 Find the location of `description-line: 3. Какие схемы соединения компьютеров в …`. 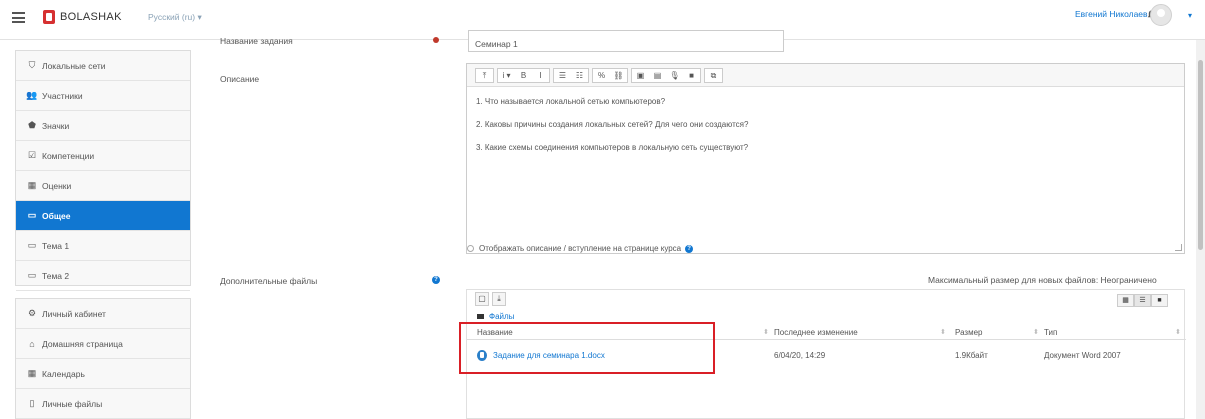

description-line: 3. Какие схемы соединения компьютеров в … is located at coordinates (612, 147).